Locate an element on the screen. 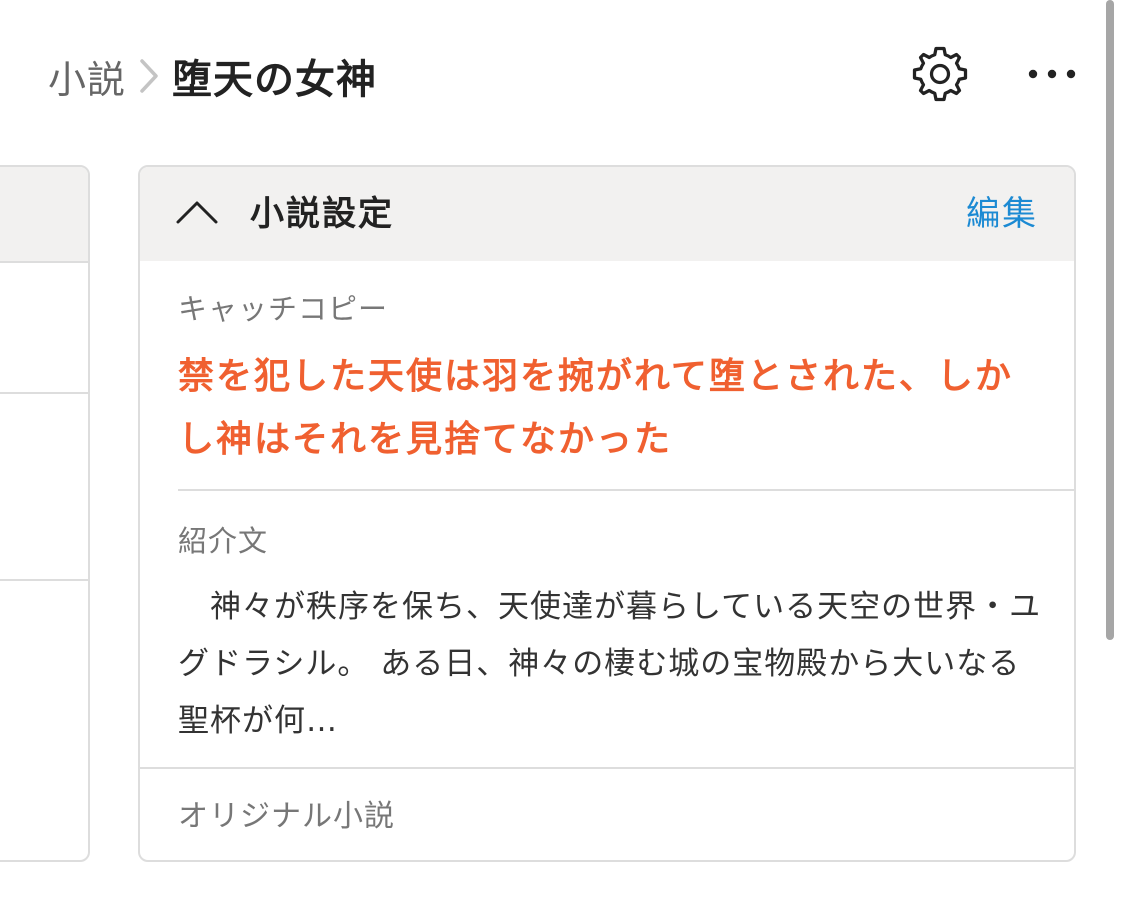 The width and height of the screenshot is (1124, 914). left-card-header is located at coordinates (44, 215).